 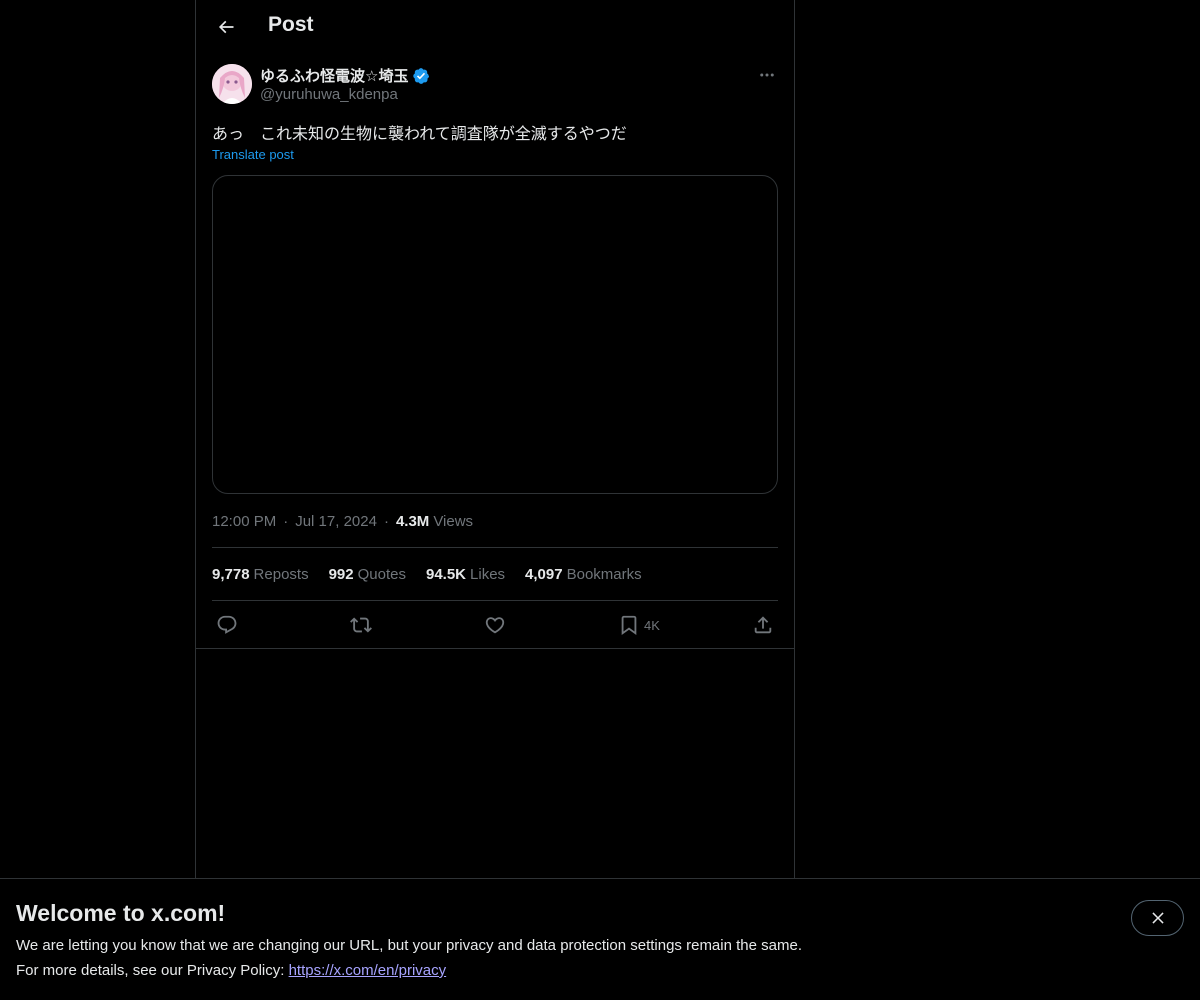 I want to click on action-bar: 4K, so click(x=495, y=625).